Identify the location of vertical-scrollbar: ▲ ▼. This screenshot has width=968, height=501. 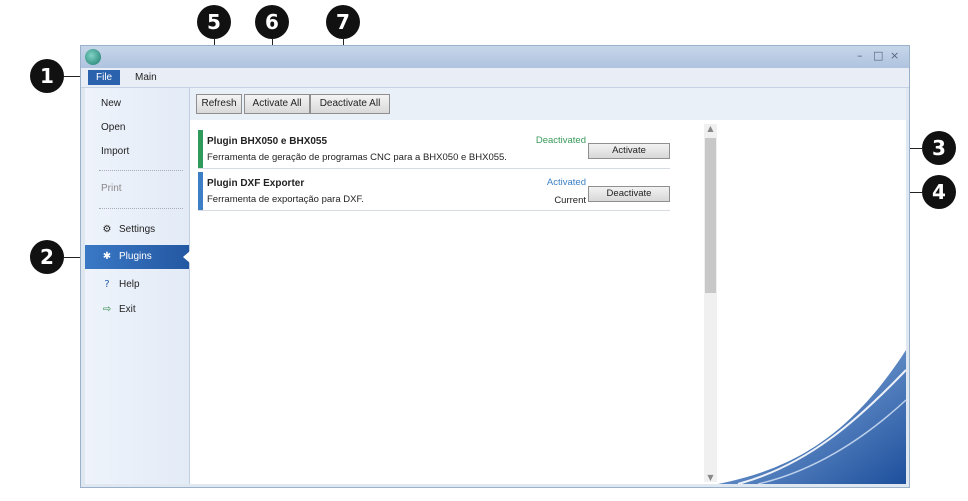
(710, 303).